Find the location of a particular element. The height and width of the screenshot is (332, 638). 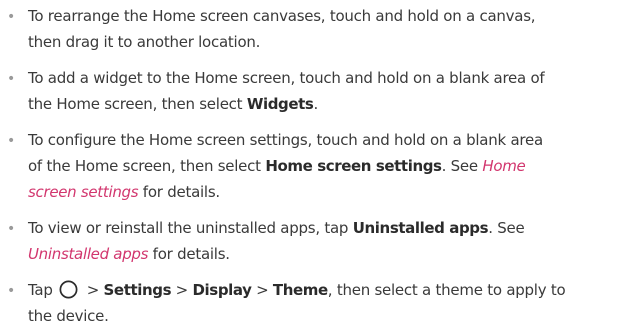

item-line: the Home screen, then select Widgets. is located at coordinates (173, 104).